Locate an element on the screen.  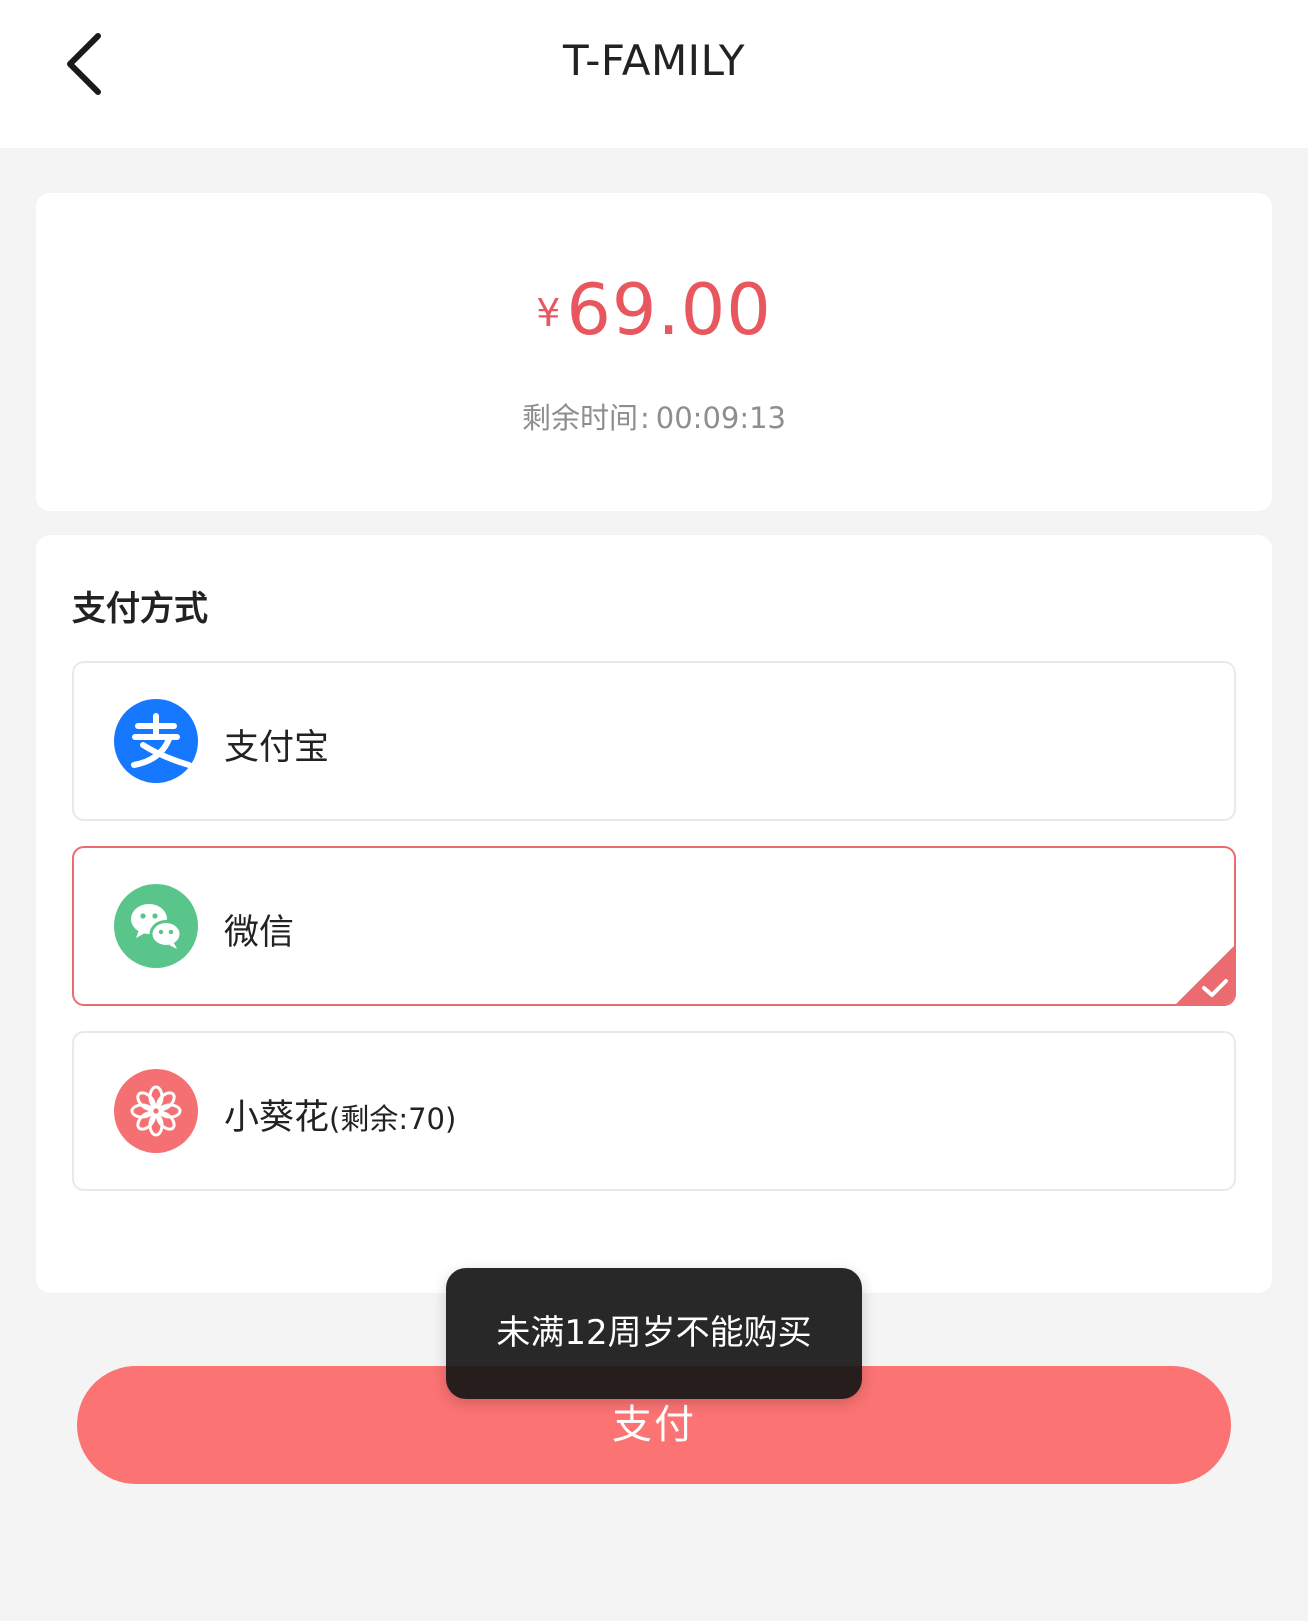
alipay-icon is located at coordinates (156, 741).